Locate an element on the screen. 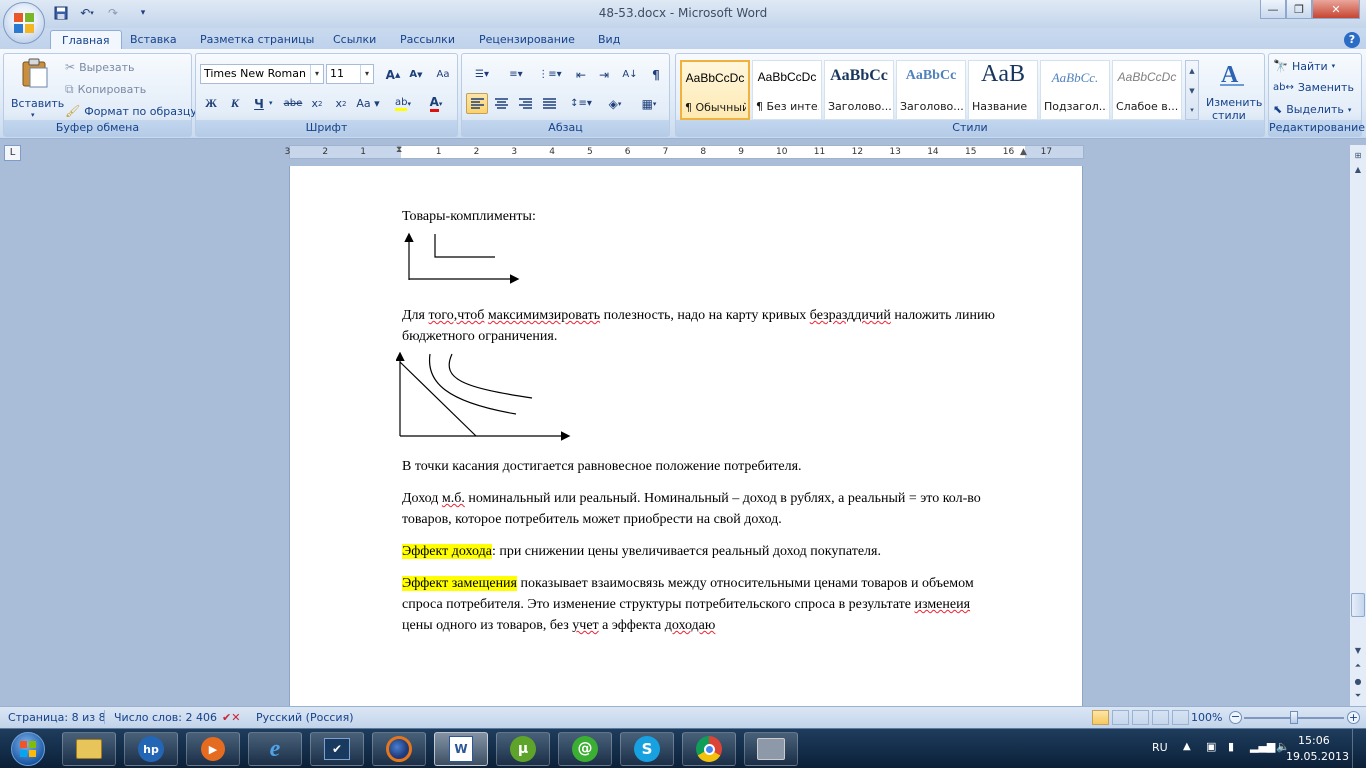 The image size is (1366, 768). italic-button: К is located at coordinates (235, 103).